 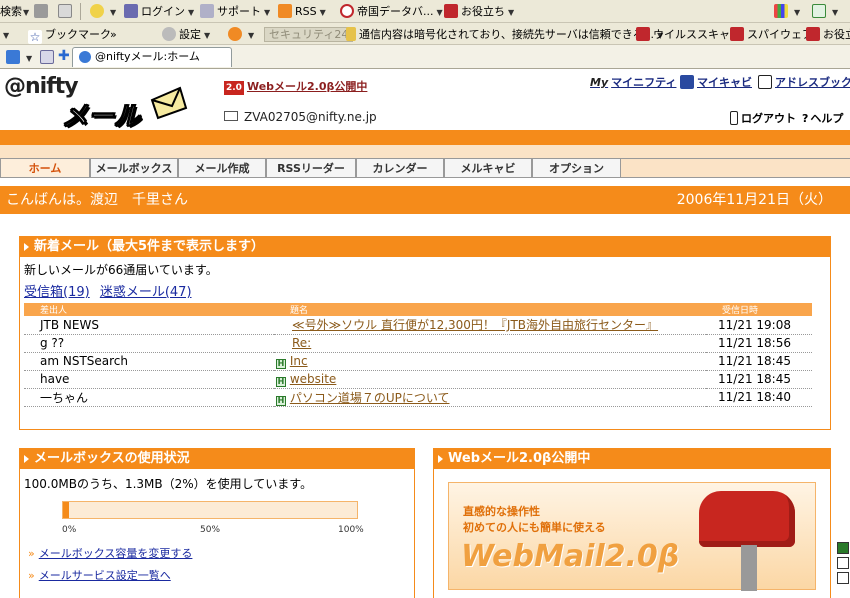 What do you see at coordinates (418, 361) in the screenshot?
I see `table-row: am NSTSearch H Inc 11/21 18:45` at bounding box center [418, 361].